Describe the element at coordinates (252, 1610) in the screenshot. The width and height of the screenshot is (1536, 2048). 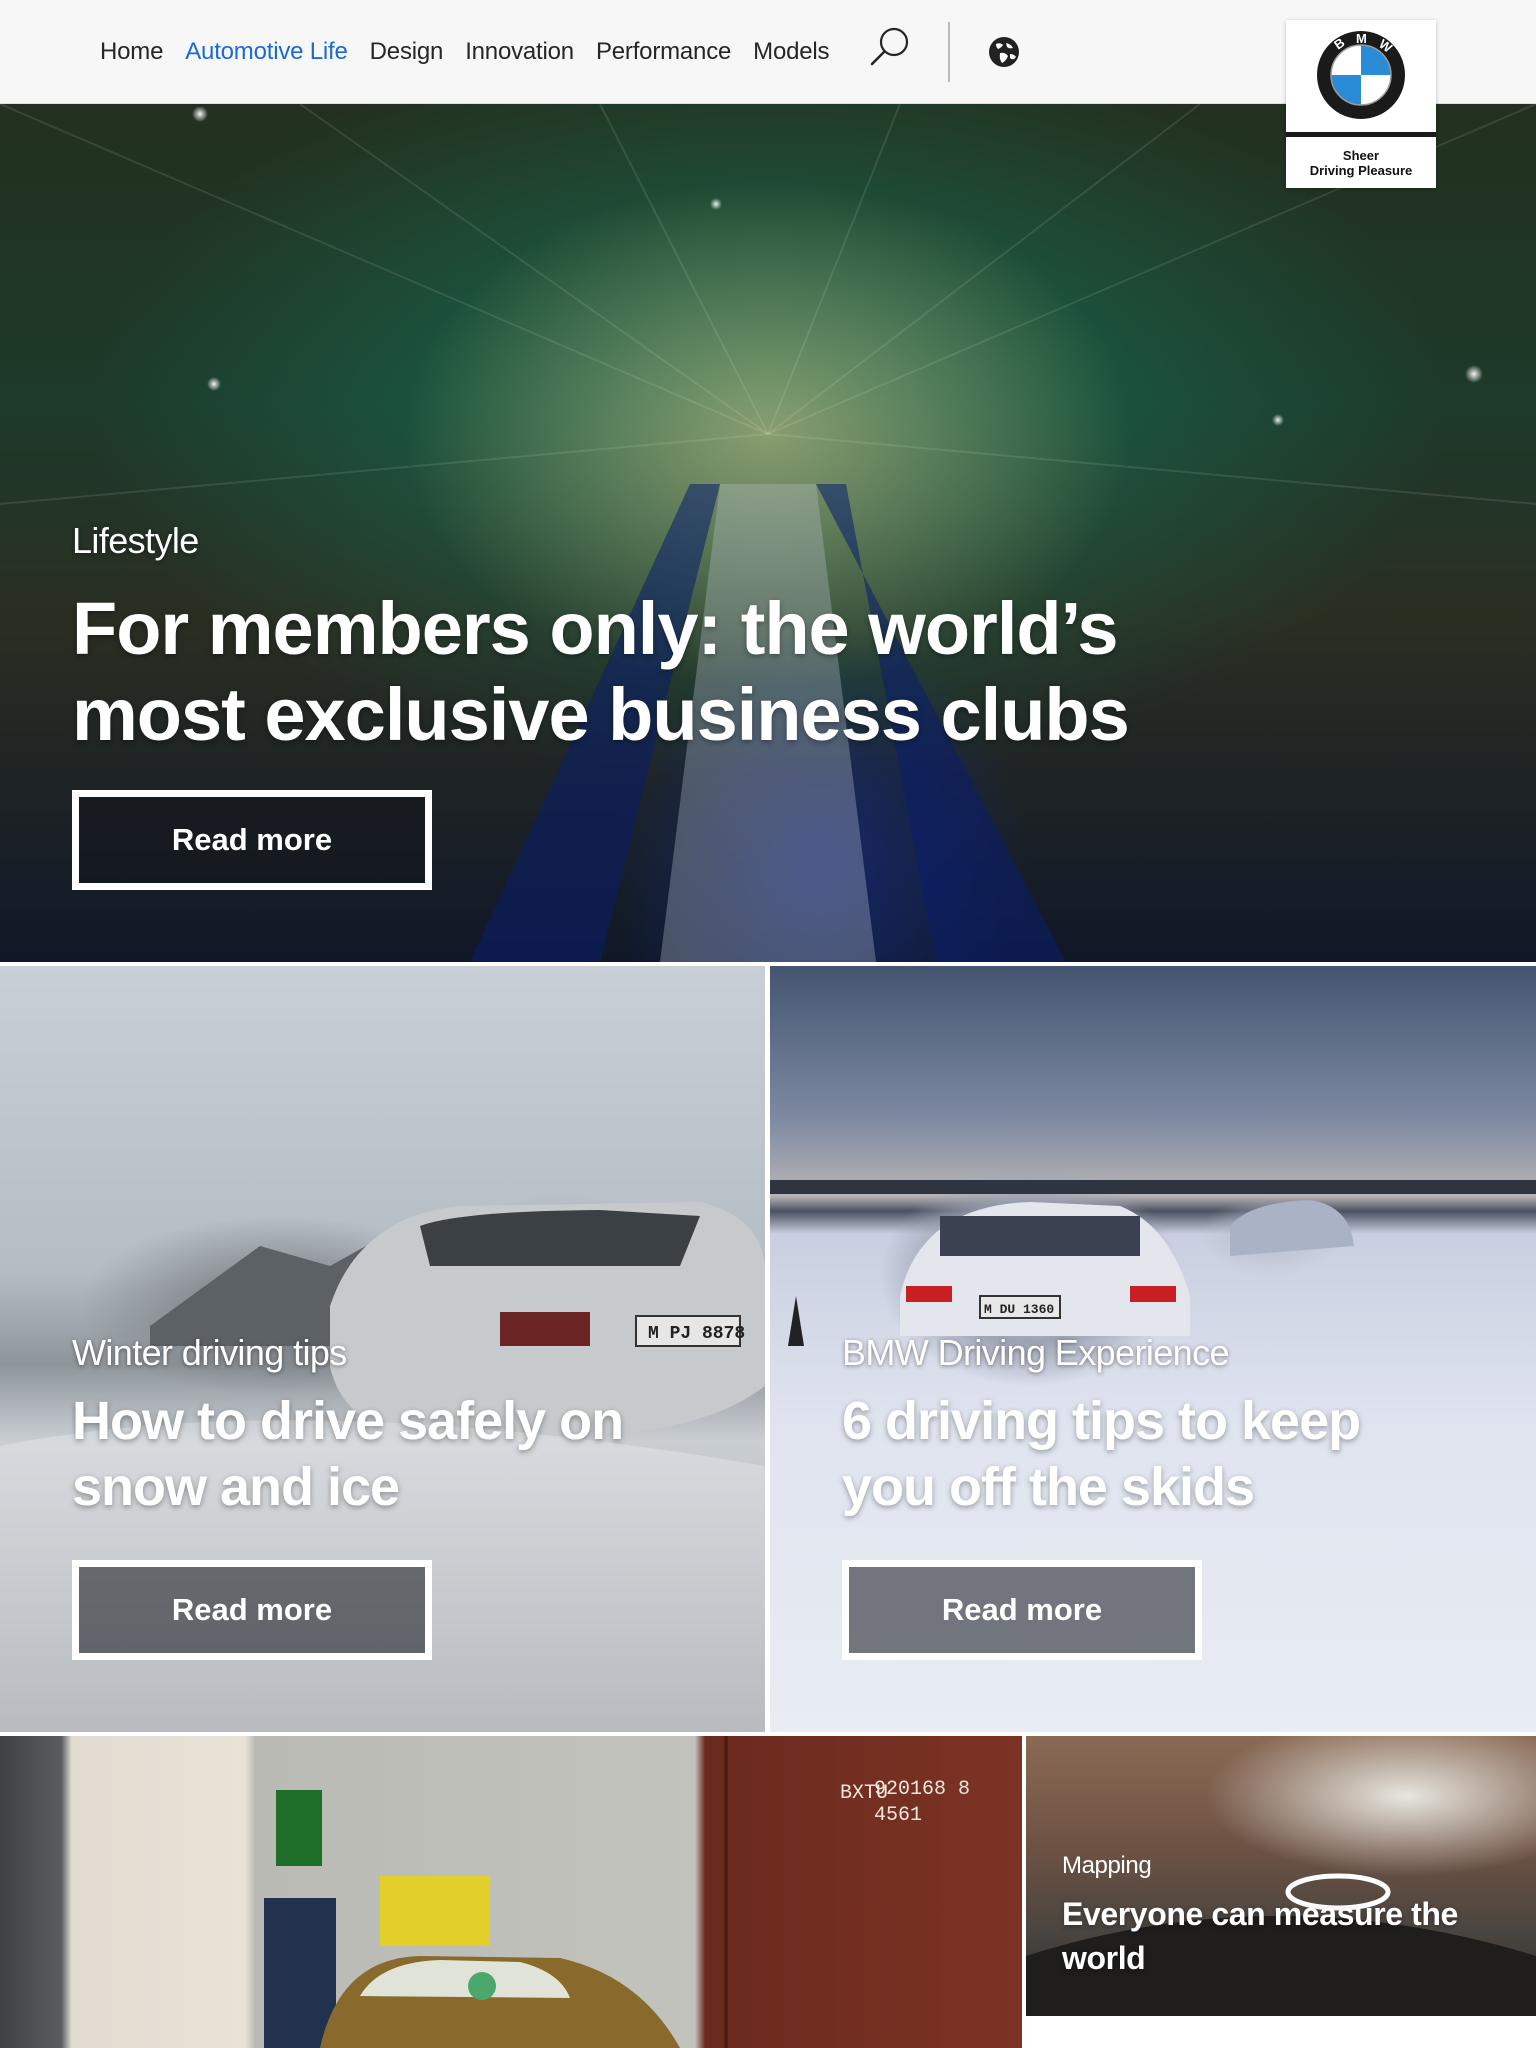
I see `card-1-read-more-button: Read more` at that location.